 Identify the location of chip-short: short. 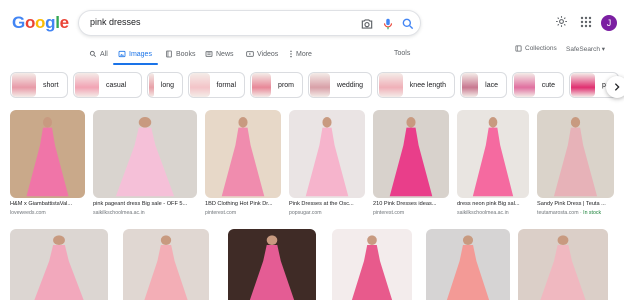
(39, 85).